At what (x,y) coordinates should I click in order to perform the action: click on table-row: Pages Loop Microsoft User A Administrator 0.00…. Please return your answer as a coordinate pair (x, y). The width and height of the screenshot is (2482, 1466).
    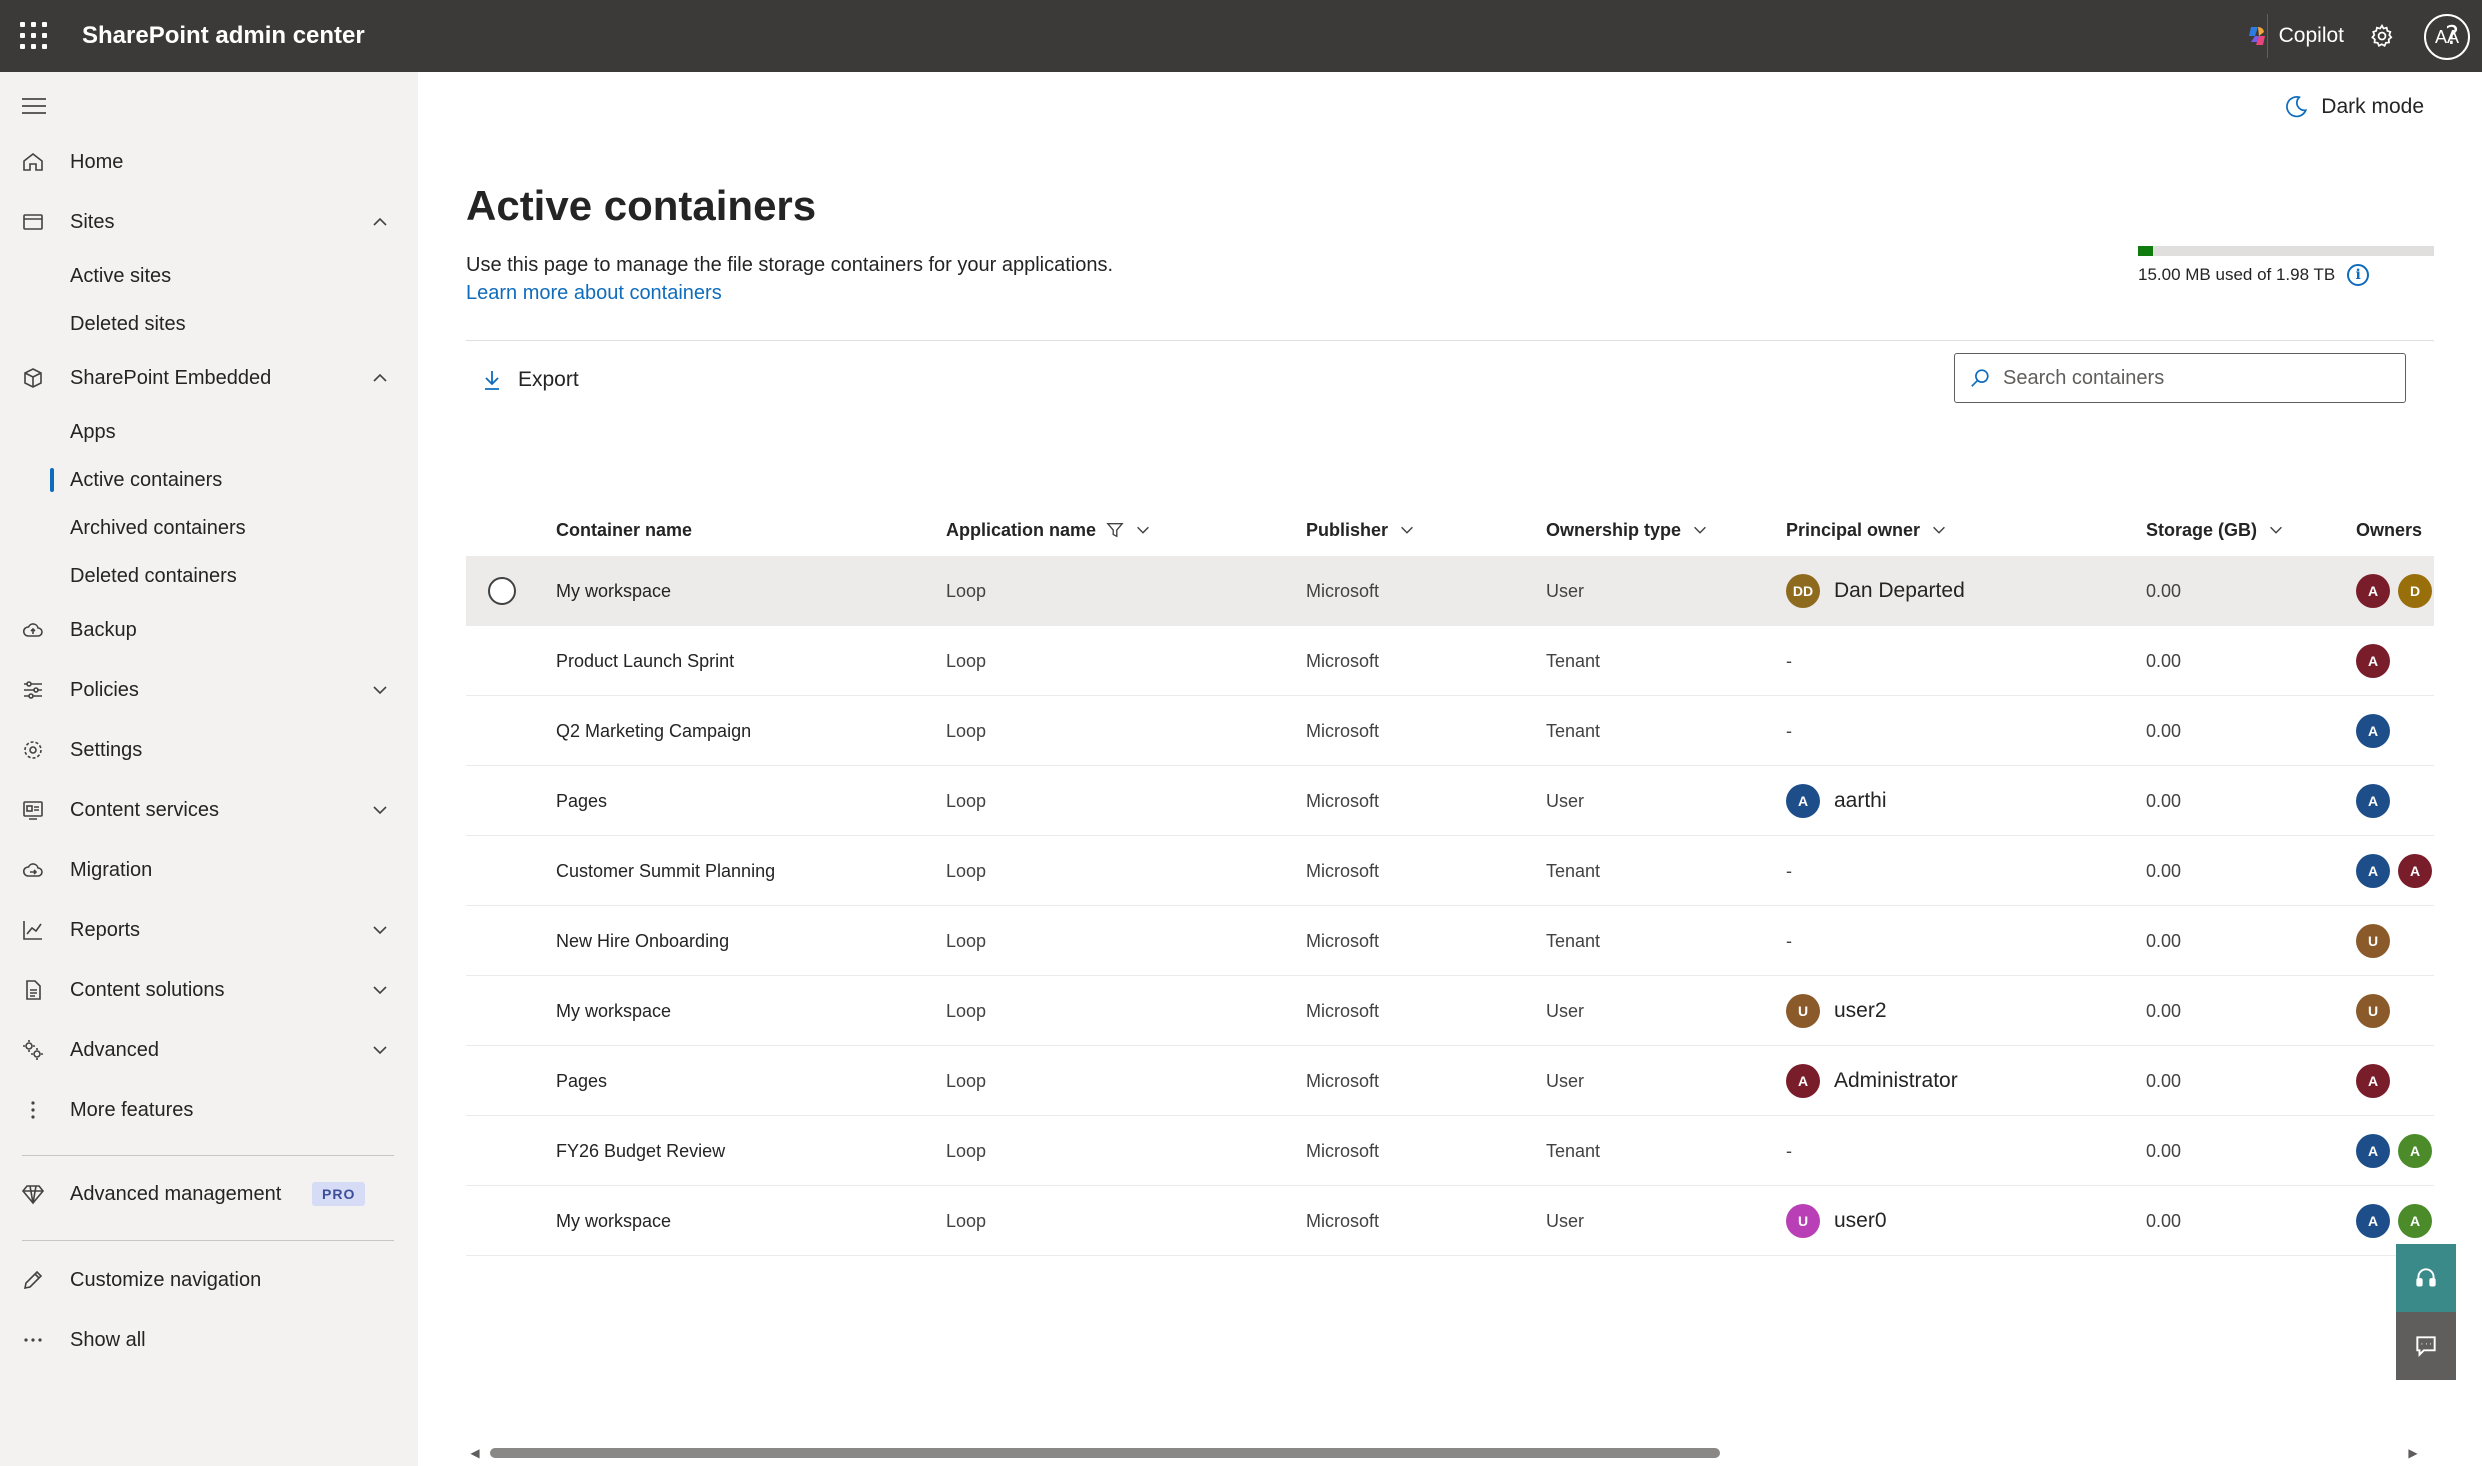
    Looking at the image, I should click on (1450, 1081).